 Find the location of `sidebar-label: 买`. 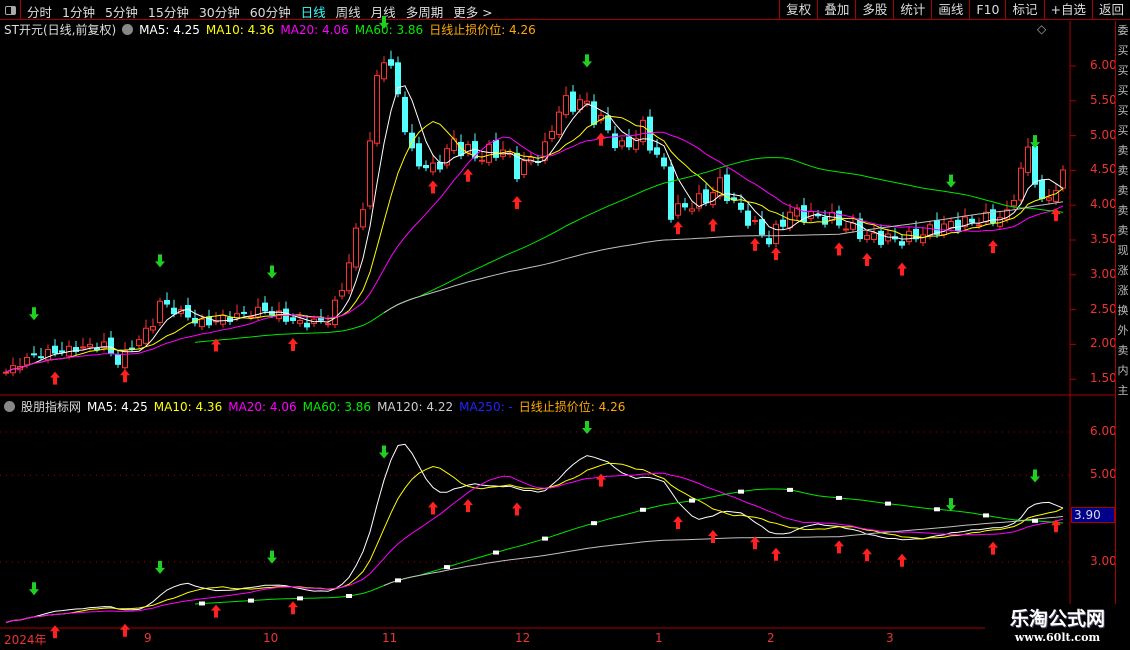

sidebar-label: 买 is located at coordinates (1123, 110).